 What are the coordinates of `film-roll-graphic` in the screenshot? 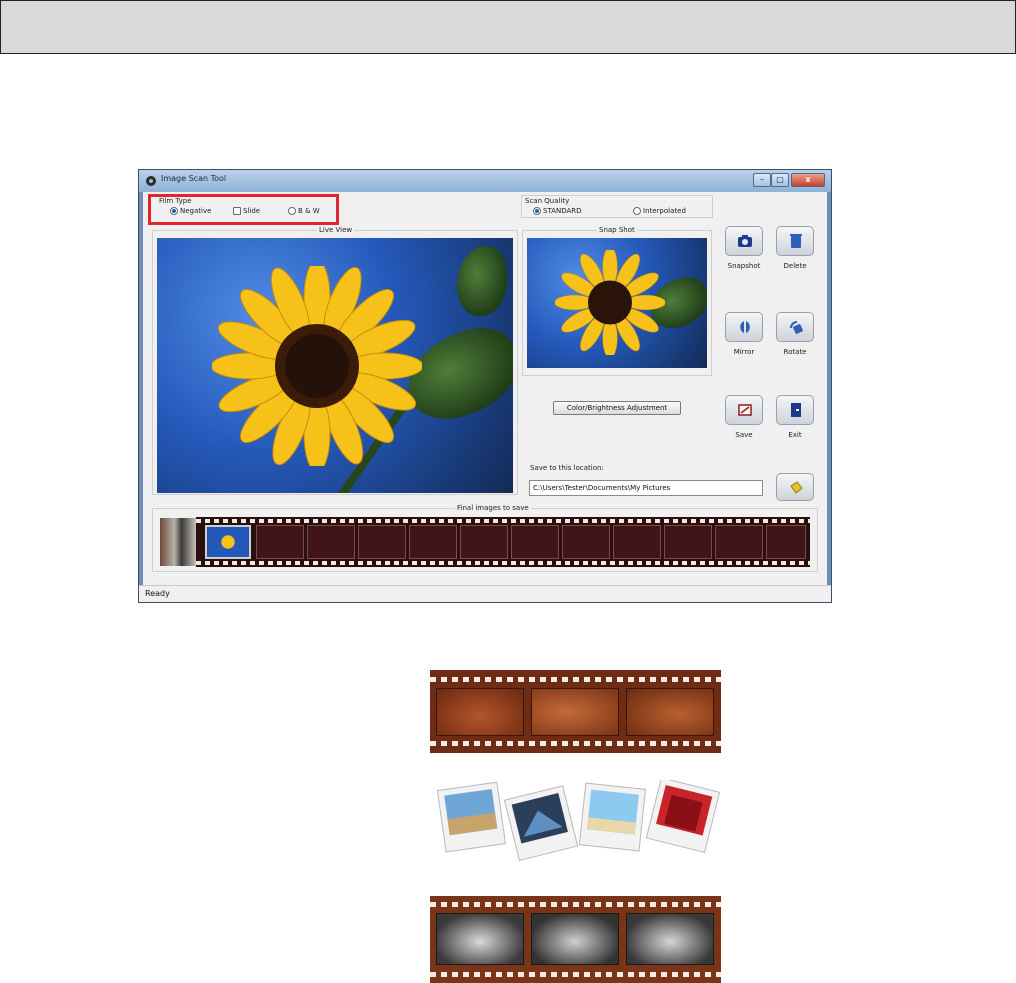 It's located at (178, 542).